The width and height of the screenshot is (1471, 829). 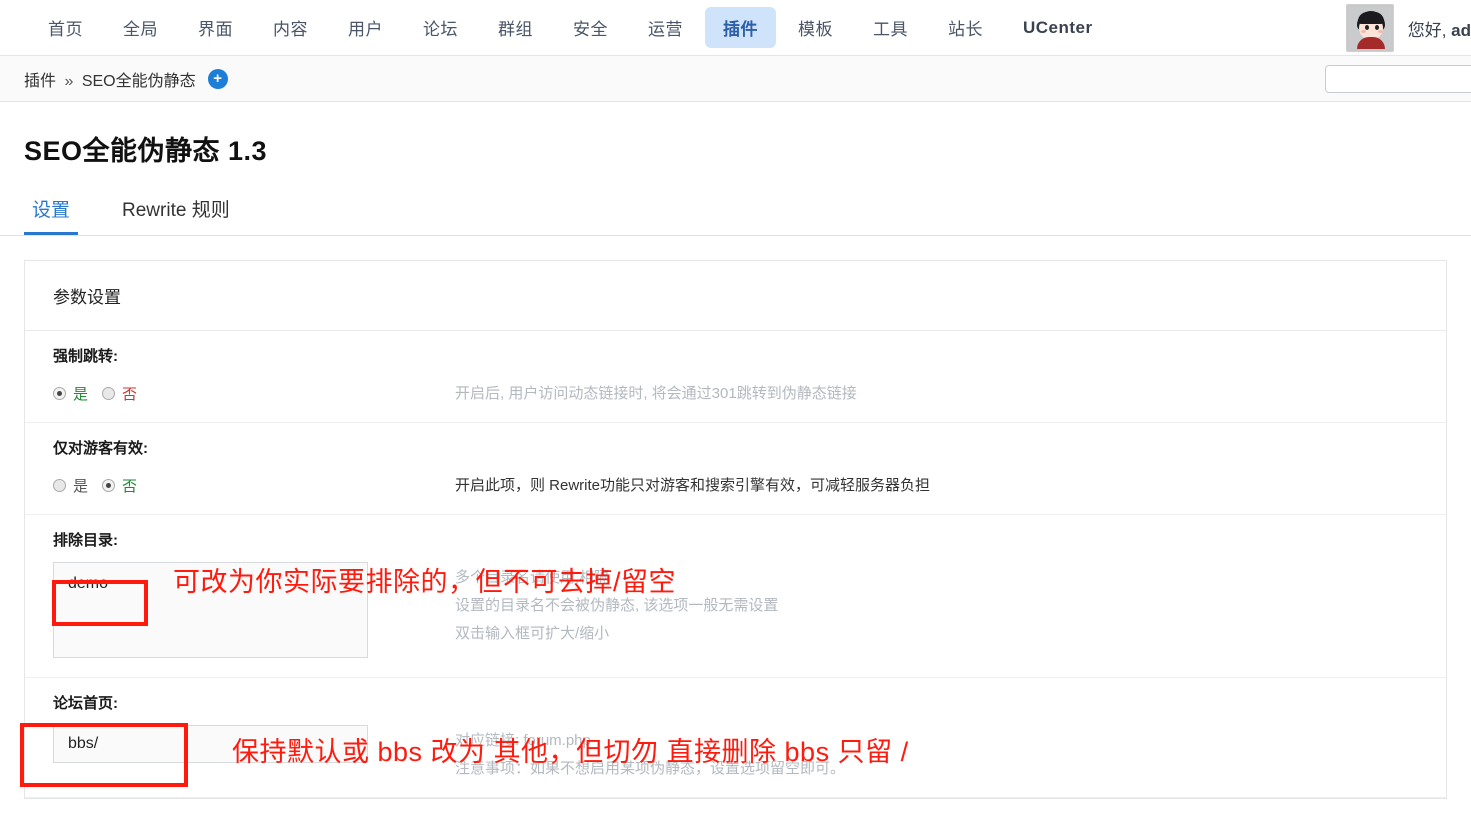 What do you see at coordinates (217, 78) in the screenshot?
I see `add-icon: +` at bounding box center [217, 78].